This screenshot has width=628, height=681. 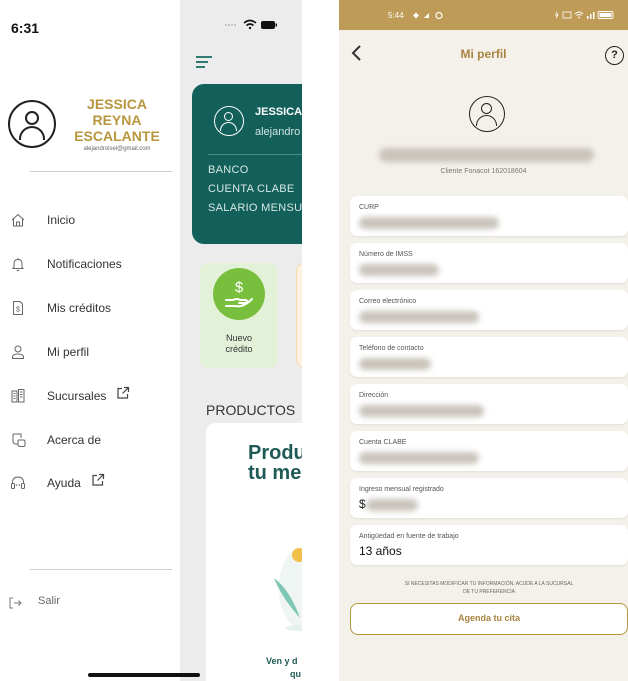 I want to click on status-time: 5:44, so click(x=396, y=15).